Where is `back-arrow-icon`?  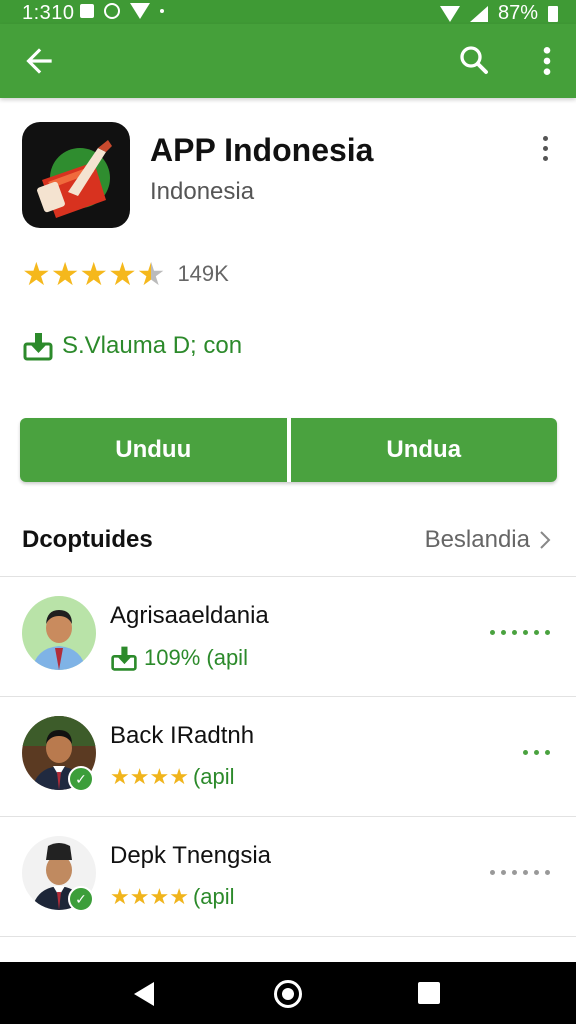
back-arrow-icon is located at coordinates (39, 61).